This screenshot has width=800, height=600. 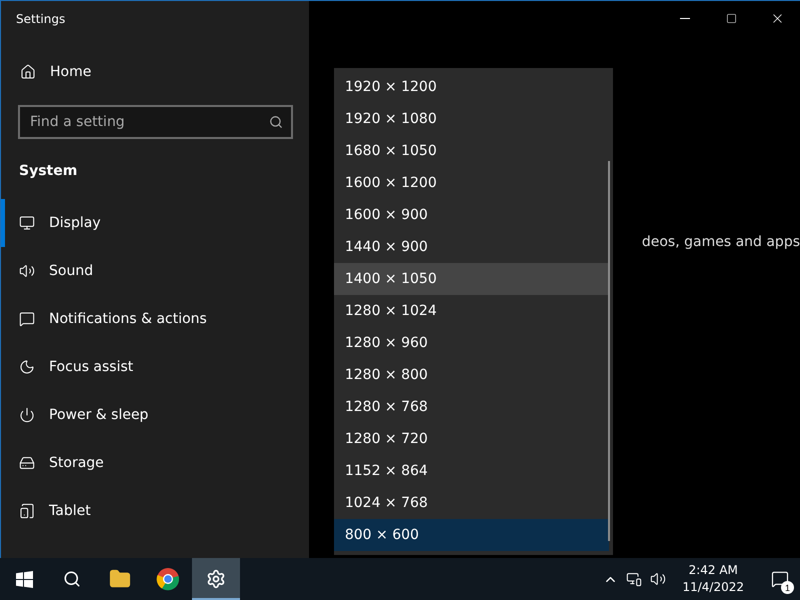 I want to click on scrollbar, so click(x=609, y=351).